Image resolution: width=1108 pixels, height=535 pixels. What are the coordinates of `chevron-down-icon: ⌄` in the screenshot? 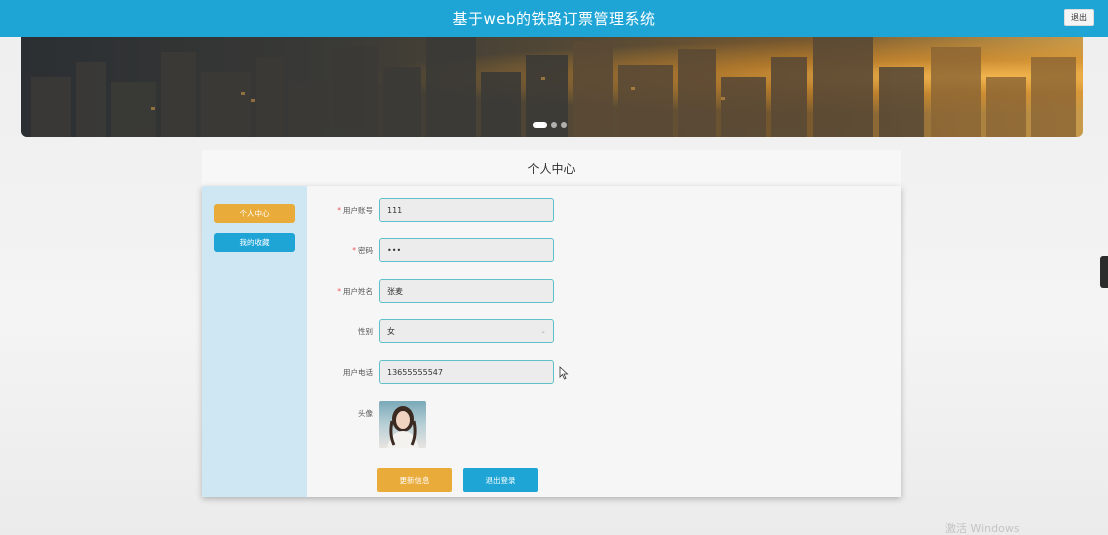 It's located at (543, 331).